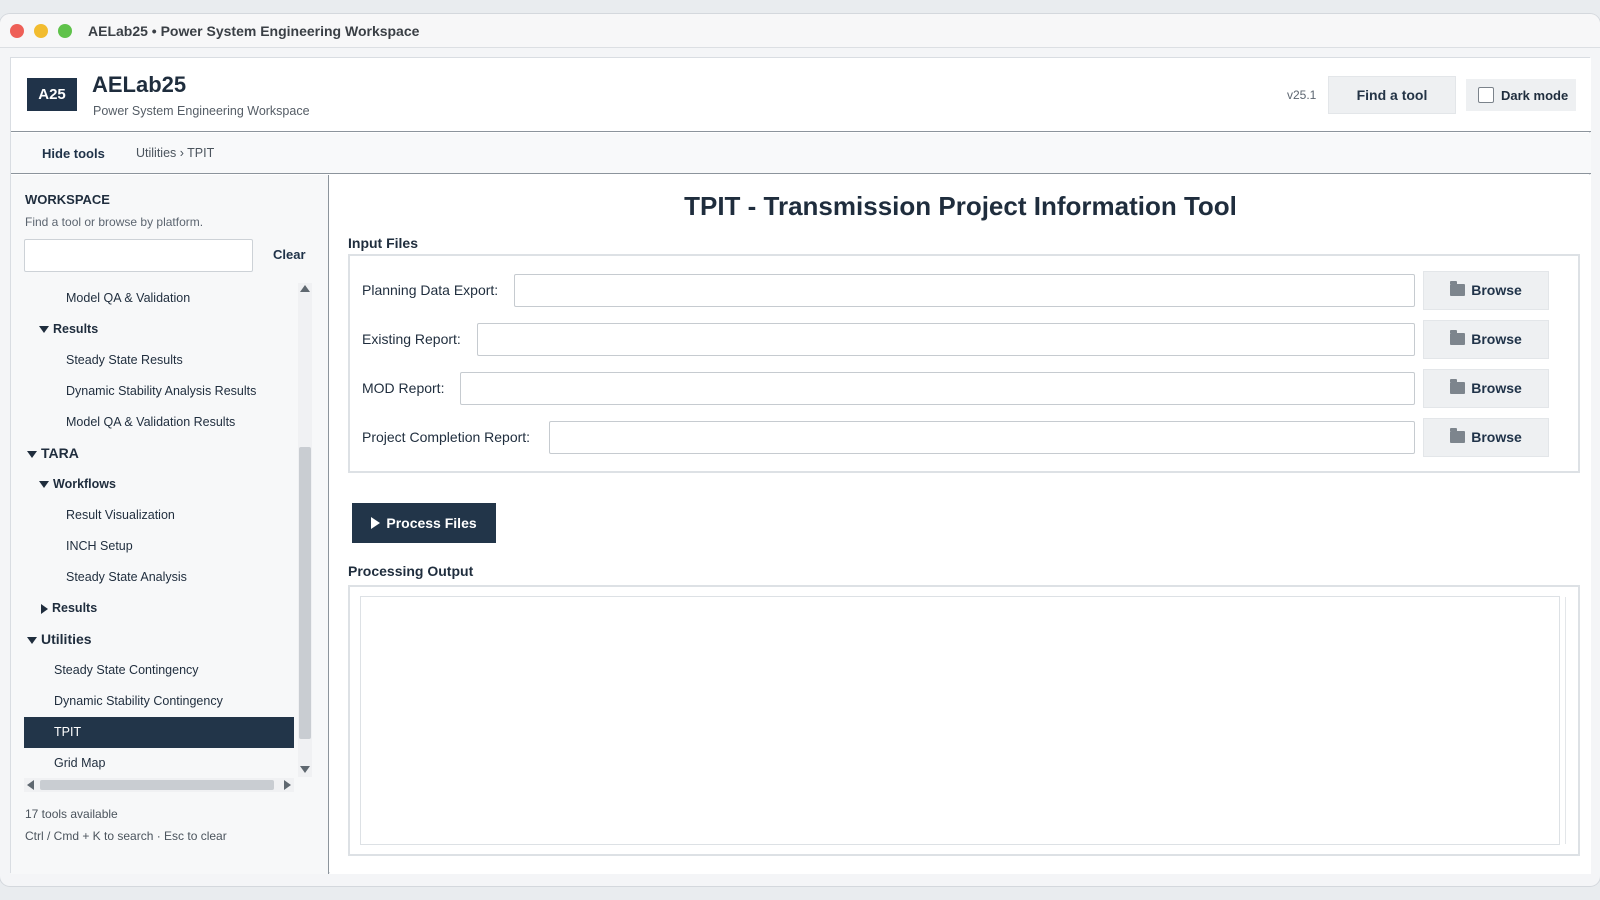 This screenshot has width=1600, height=900. I want to click on tree-item-label: Steady State Contingency, so click(126, 670).